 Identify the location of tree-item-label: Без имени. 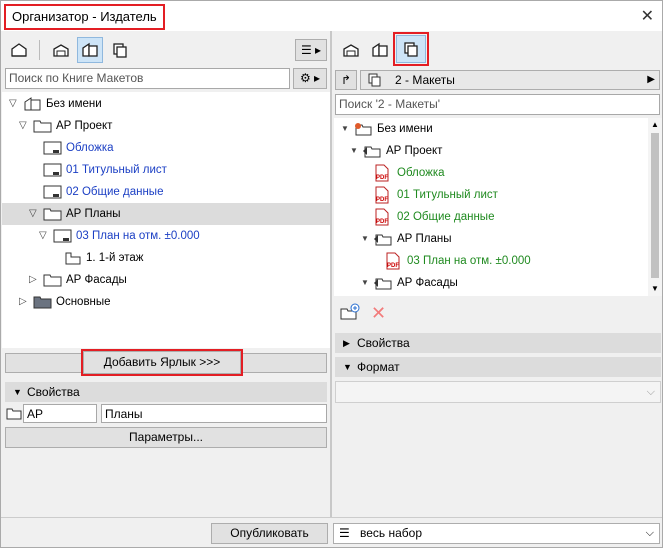
(405, 129).